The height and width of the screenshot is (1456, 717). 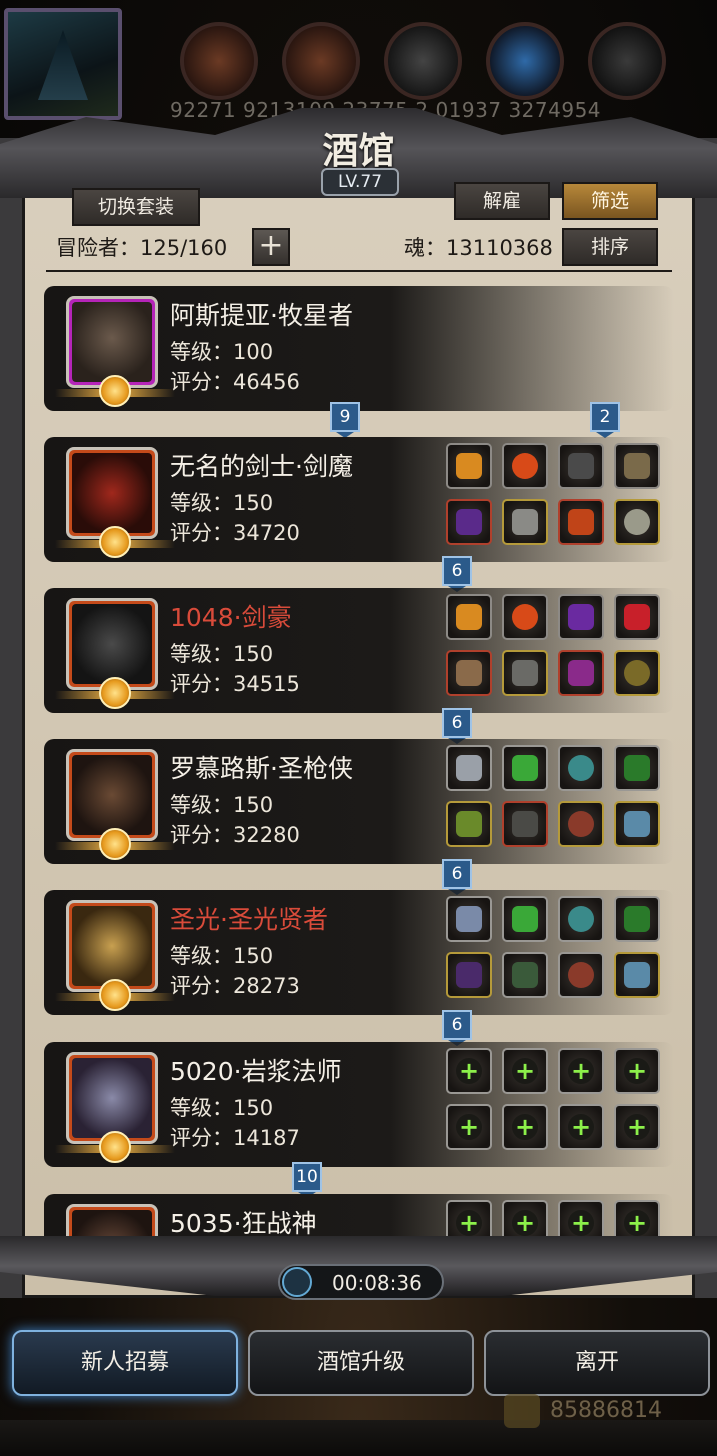 What do you see at coordinates (271, 247) in the screenshot?
I see `add-capacity-button: +` at bounding box center [271, 247].